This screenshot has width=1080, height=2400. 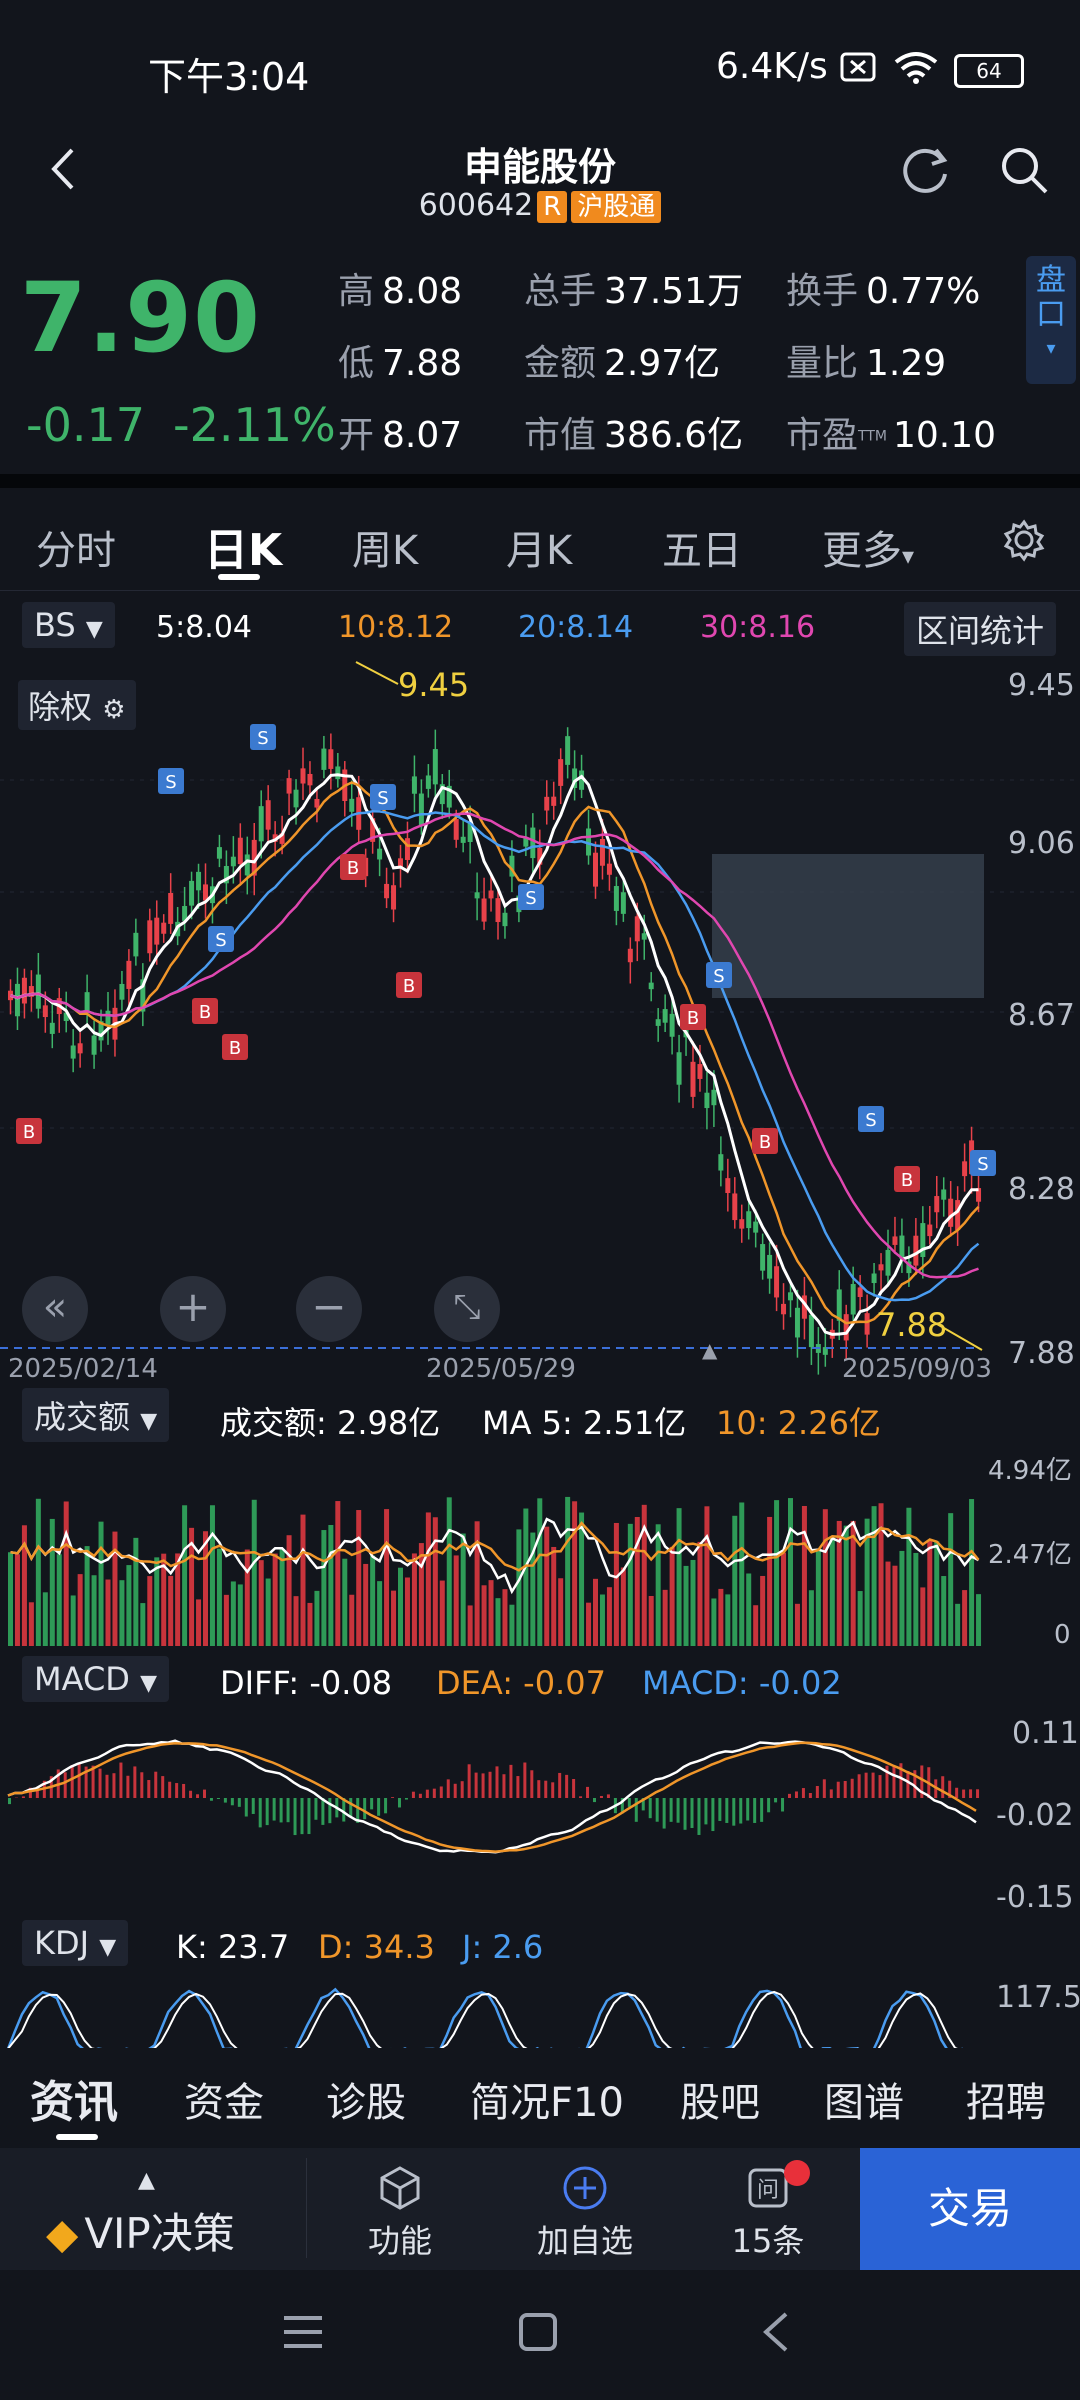 What do you see at coordinates (560, 291) in the screenshot?
I see `volume-label: 总手` at bounding box center [560, 291].